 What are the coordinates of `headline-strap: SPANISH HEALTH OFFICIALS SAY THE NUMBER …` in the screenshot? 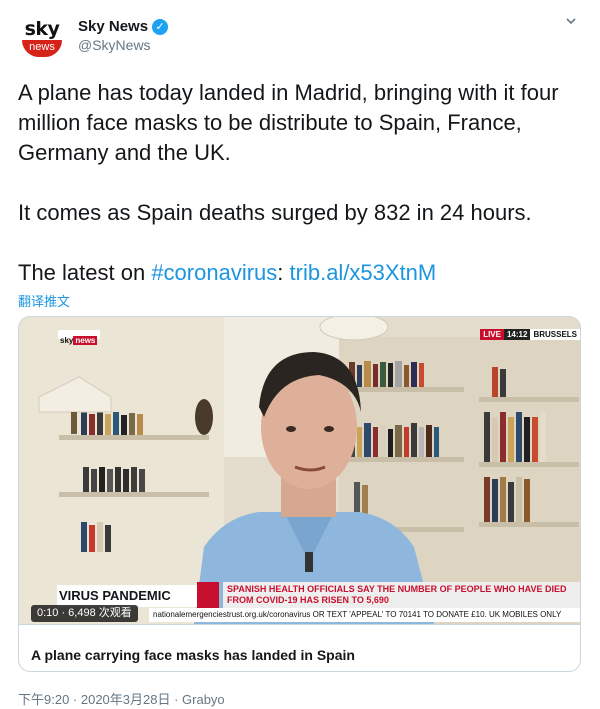 It's located at (401, 595).